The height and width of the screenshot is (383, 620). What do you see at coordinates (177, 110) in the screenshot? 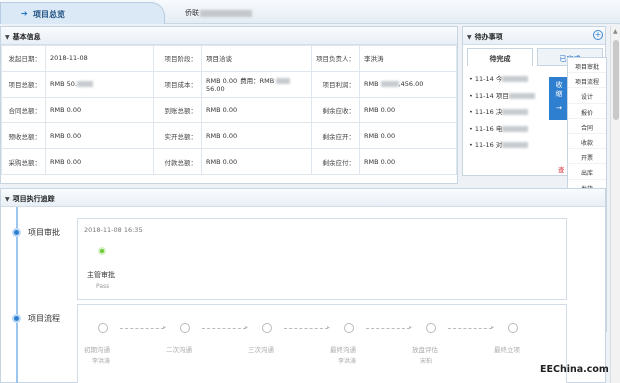
I see `info-key: 到账总额：` at bounding box center [177, 110].